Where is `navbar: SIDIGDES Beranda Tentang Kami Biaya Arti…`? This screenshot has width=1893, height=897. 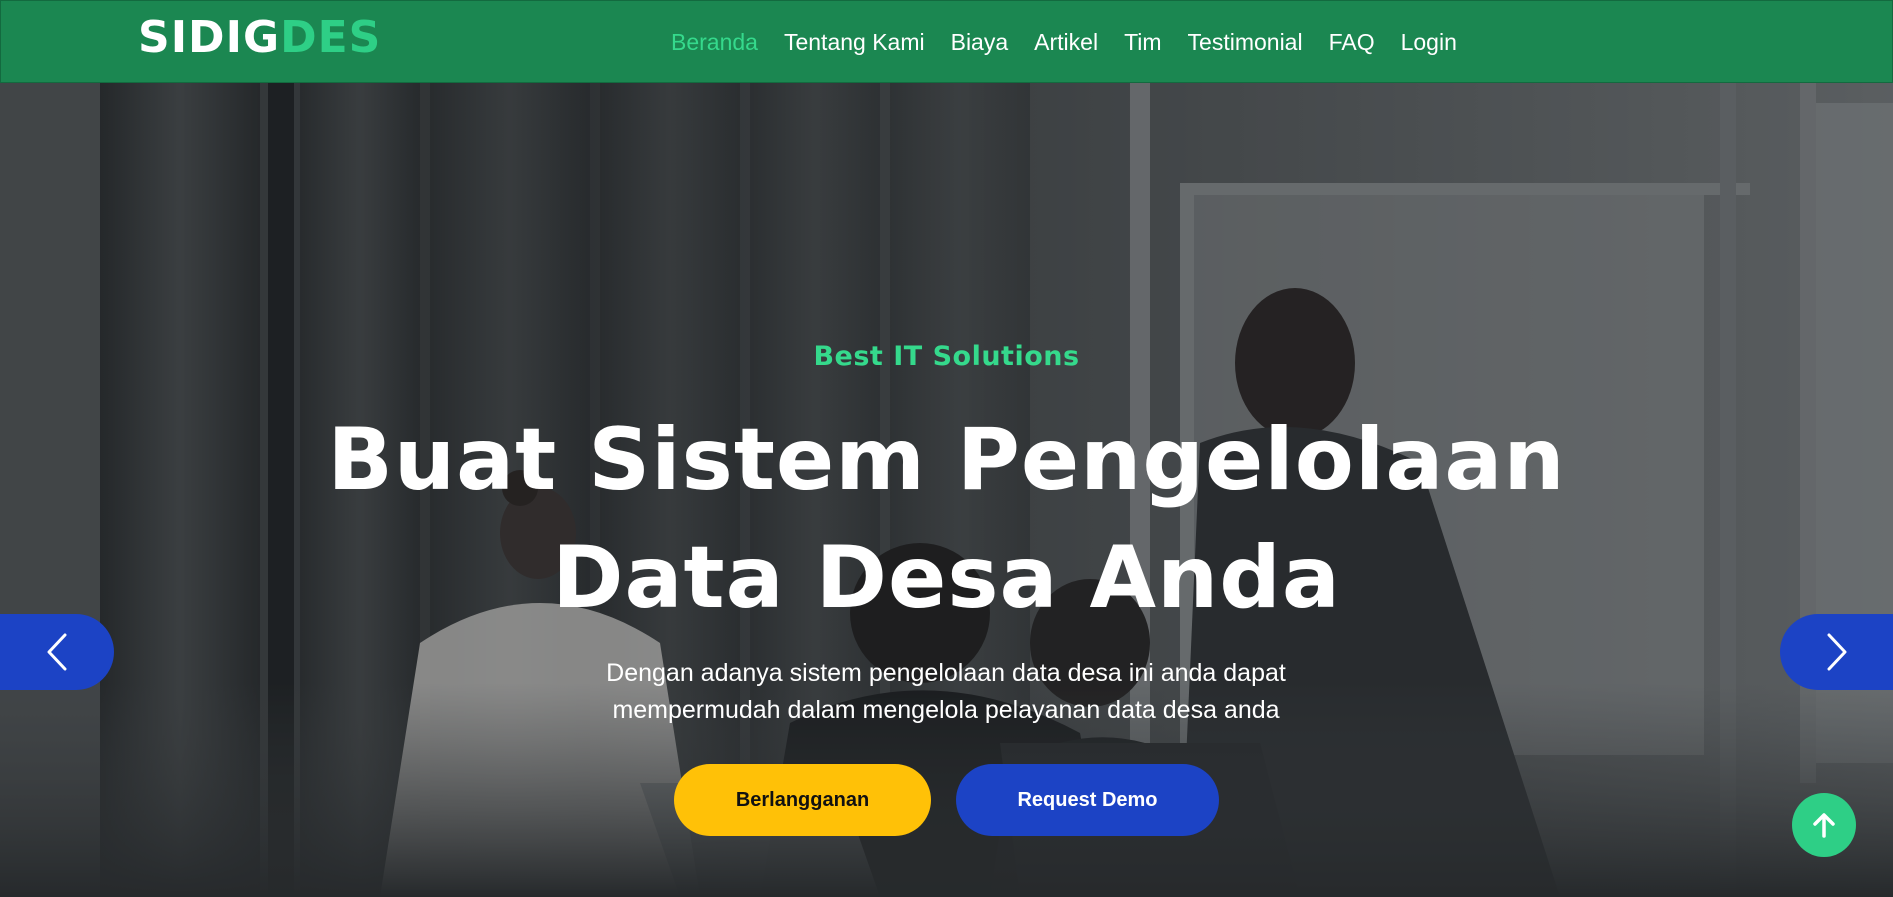 navbar: SIDIGDES Beranda Tentang Kami Biaya Arti… is located at coordinates (946, 41).